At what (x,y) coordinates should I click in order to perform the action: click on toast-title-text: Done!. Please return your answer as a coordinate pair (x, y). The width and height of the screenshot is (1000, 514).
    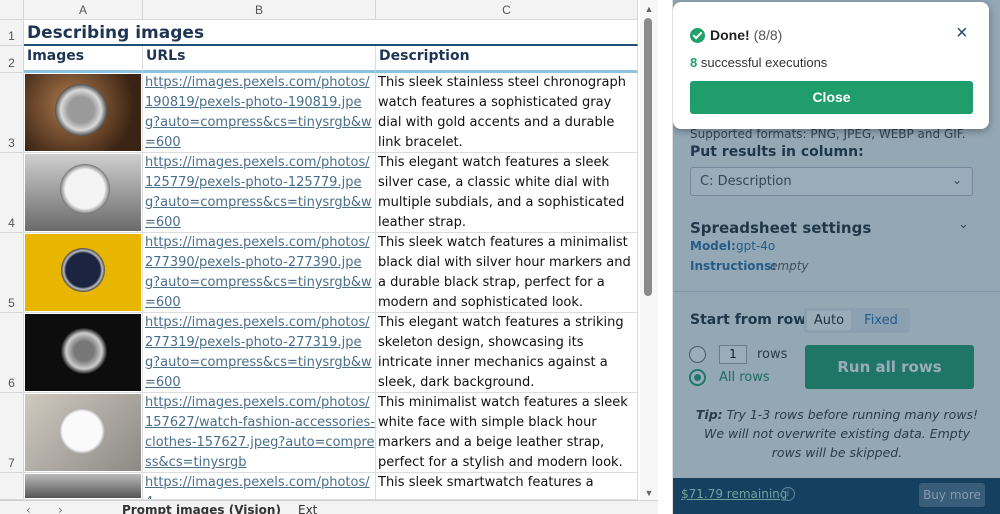
    Looking at the image, I should click on (730, 35).